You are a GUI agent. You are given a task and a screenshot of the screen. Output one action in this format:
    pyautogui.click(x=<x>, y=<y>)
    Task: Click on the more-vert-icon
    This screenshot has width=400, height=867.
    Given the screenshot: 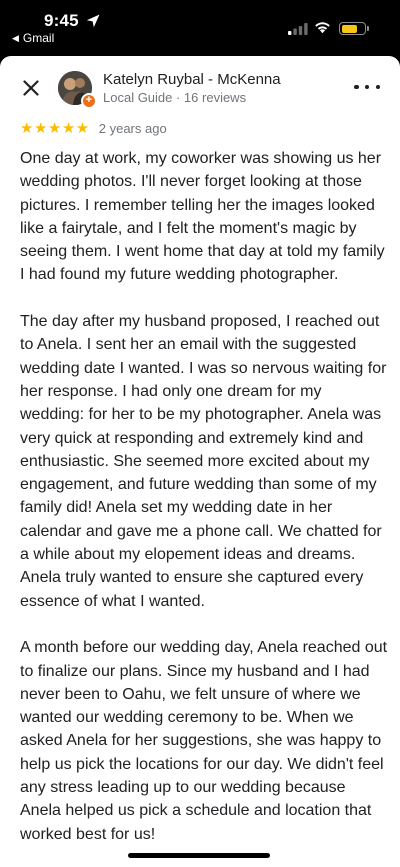 What is the action you would take?
    pyautogui.click(x=356, y=87)
    